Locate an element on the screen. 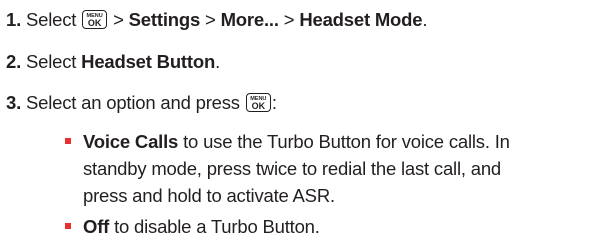 The width and height of the screenshot is (603, 247). option-text: Off to disable a Turbo Button. is located at coordinates (340, 226).